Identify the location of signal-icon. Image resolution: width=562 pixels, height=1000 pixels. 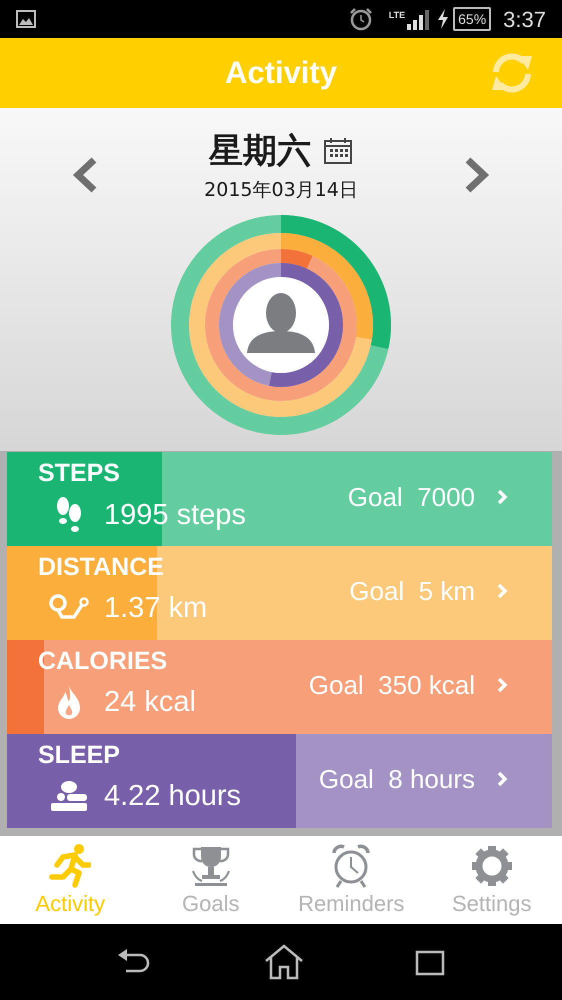
(417, 19).